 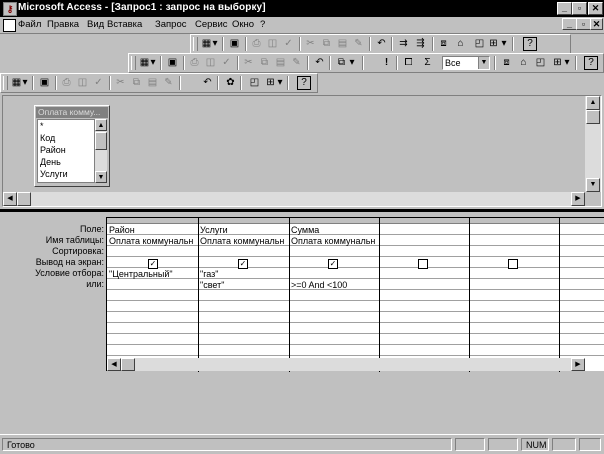 What do you see at coordinates (403, 44) in the screenshot?
I see `insert-rows-icon: ⇉` at bounding box center [403, 44].